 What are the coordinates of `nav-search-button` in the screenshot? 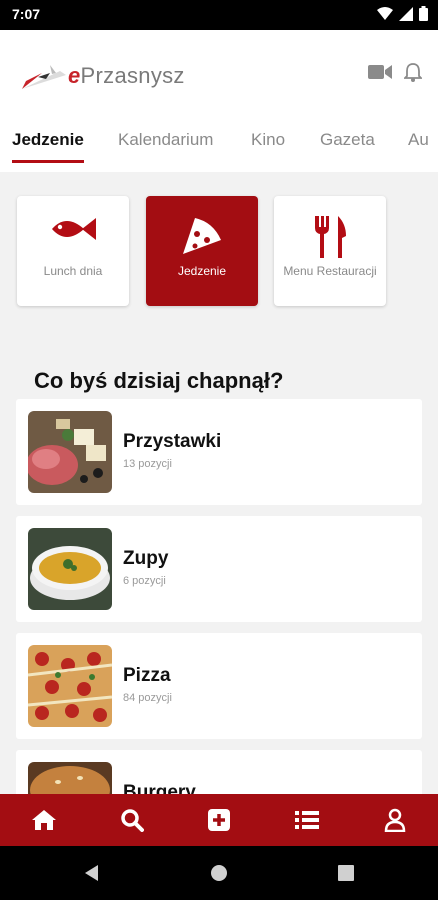 It's located at (132, 820).